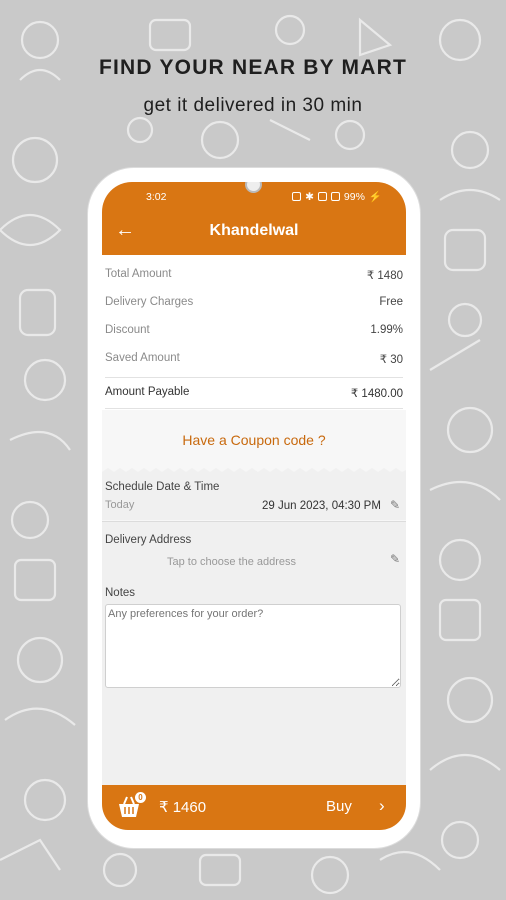  Describe the element at coordinates (376, 394) in the screenshot. I see `payable-value: ₹ 1480.00` at that location.